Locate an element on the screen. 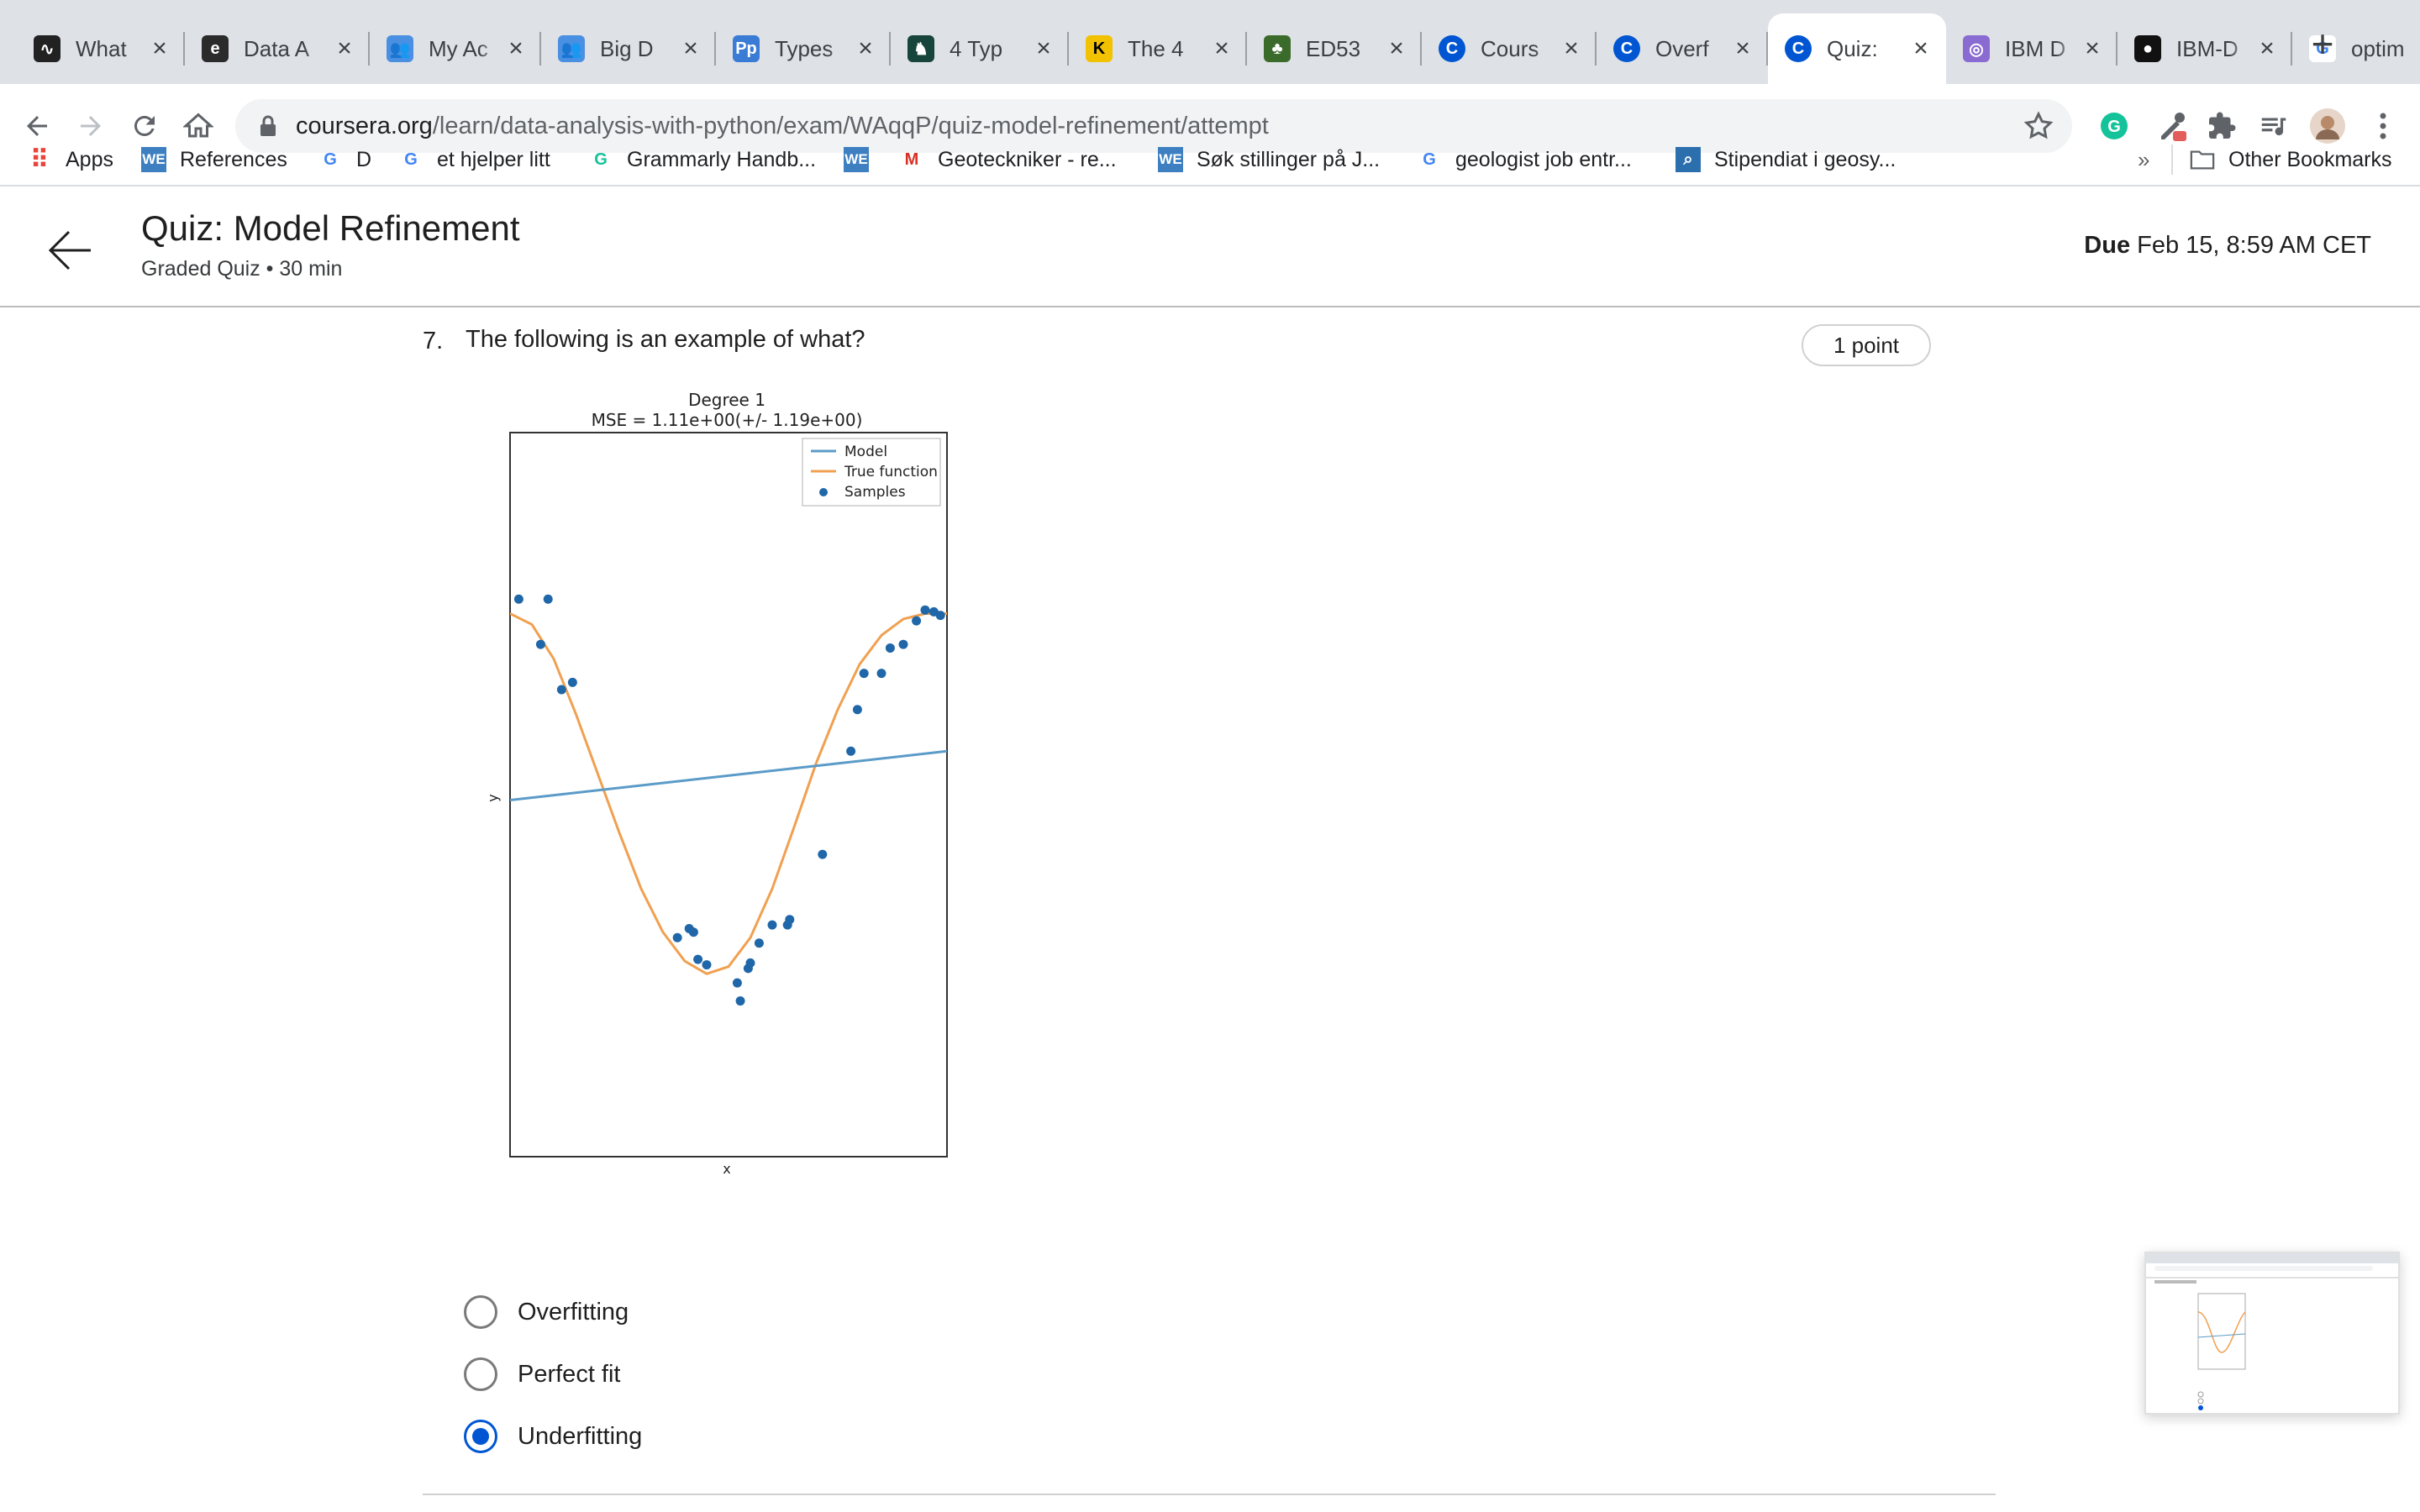 Image resolution: width=2420 pixels, height=1512 pixels. option-overfitting: Overfitting is located at coordinates (546, 1312).